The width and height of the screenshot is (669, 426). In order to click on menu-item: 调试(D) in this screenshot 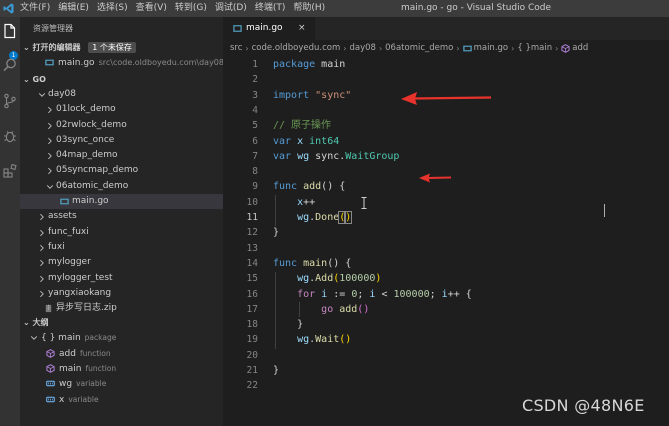, I will do `click(231, 8)`.